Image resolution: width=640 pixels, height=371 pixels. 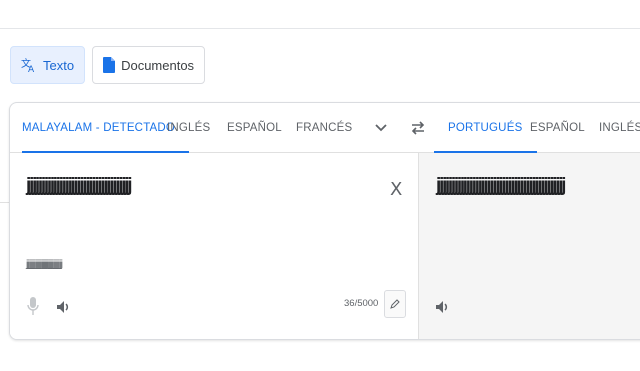 I want to click on source-lang-french: FRANCÉS, so click(x=324, y=128).